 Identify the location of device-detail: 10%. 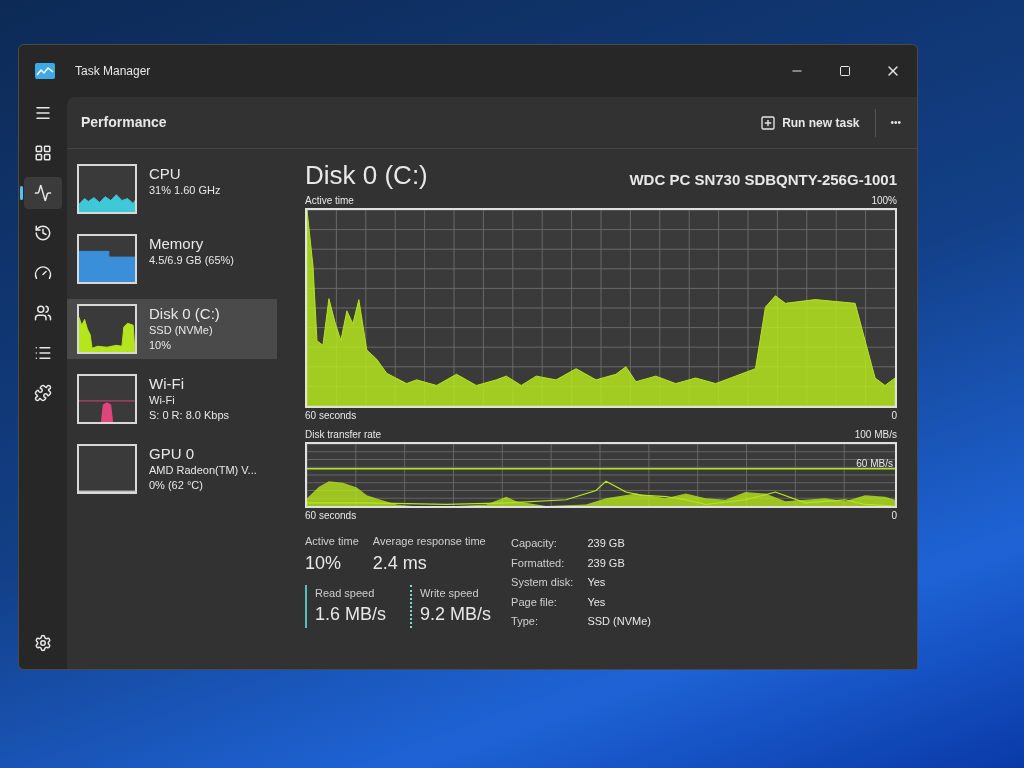
(161, 345).